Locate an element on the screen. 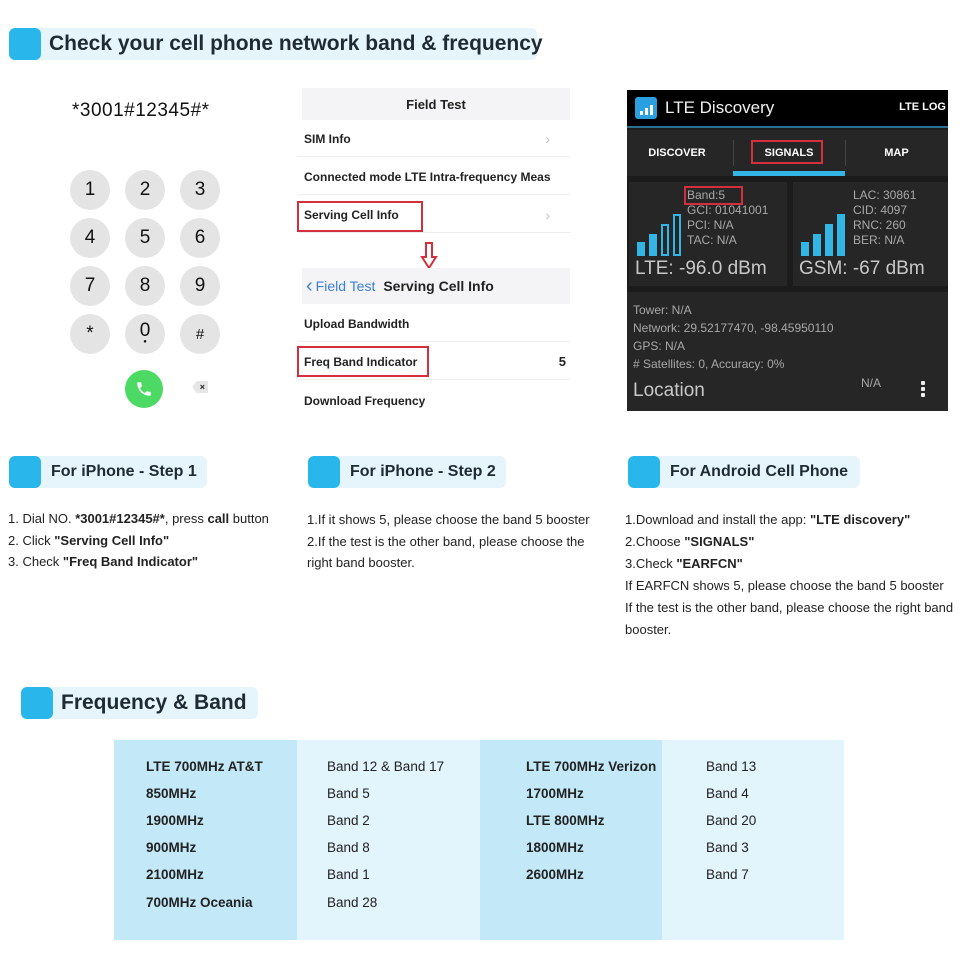 This screenshot has width=960, height=960. dial-key-0: 0 ● is located at coordinates (145, 334).